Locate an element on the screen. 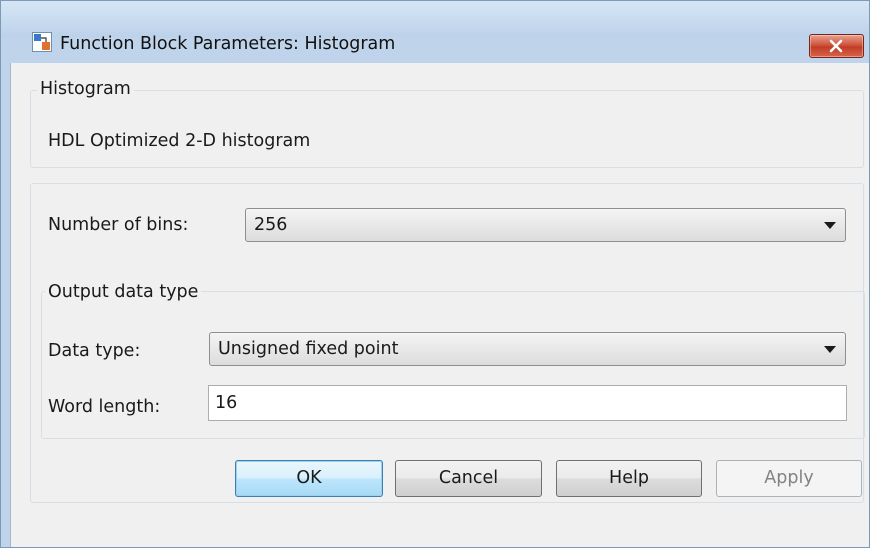  description-group is located at coordinates (447, 129).